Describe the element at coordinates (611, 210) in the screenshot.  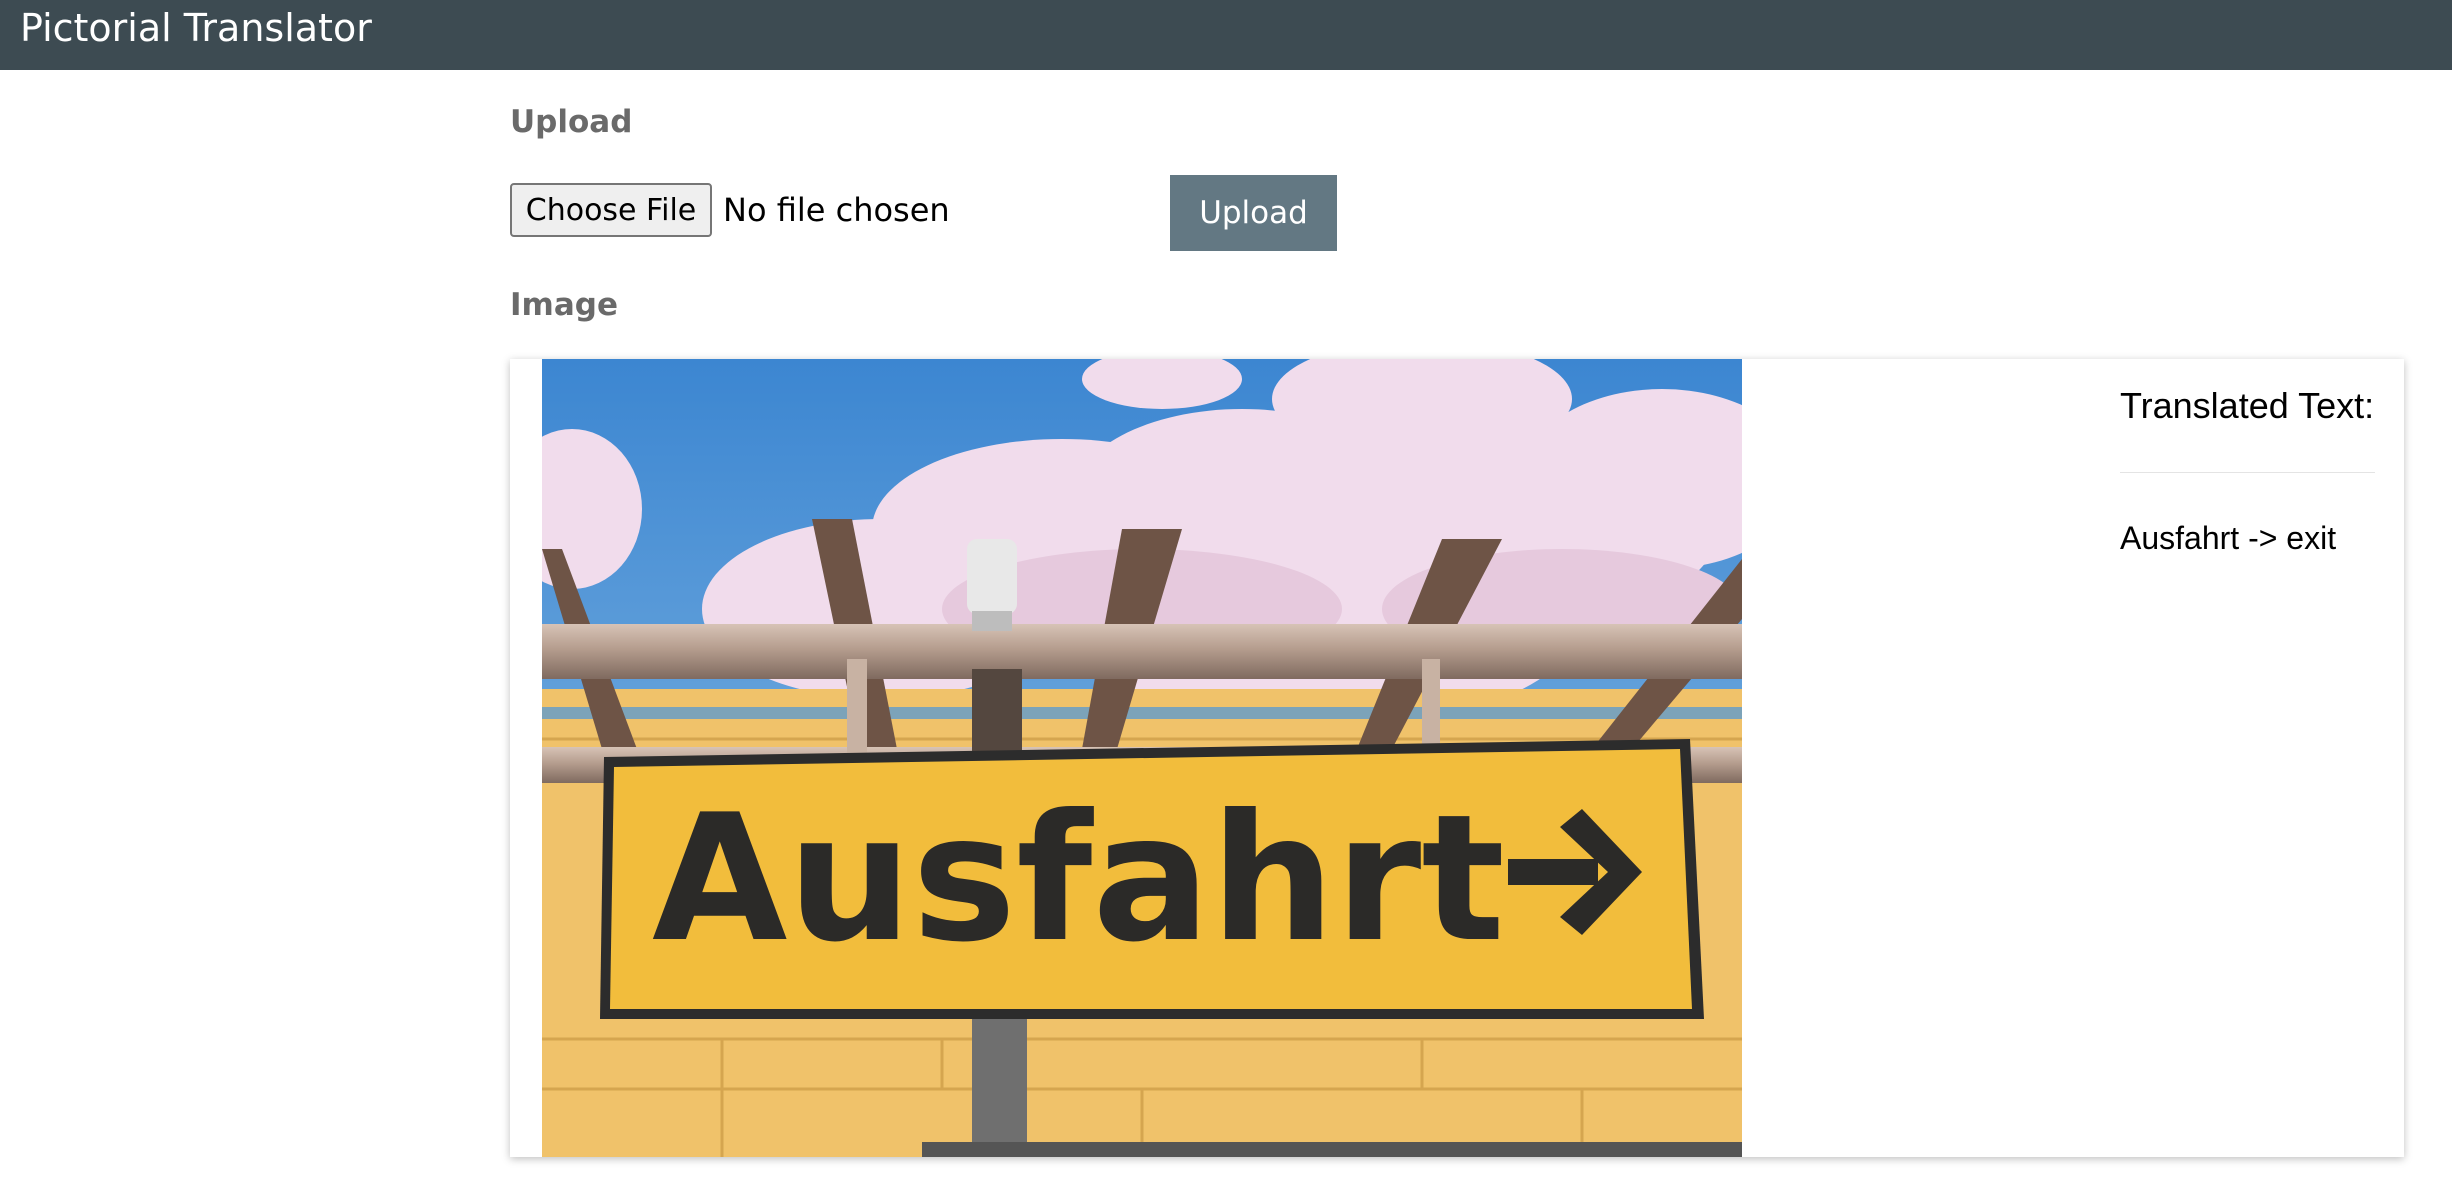
I see `choose-file-button: Choose File` at that location.